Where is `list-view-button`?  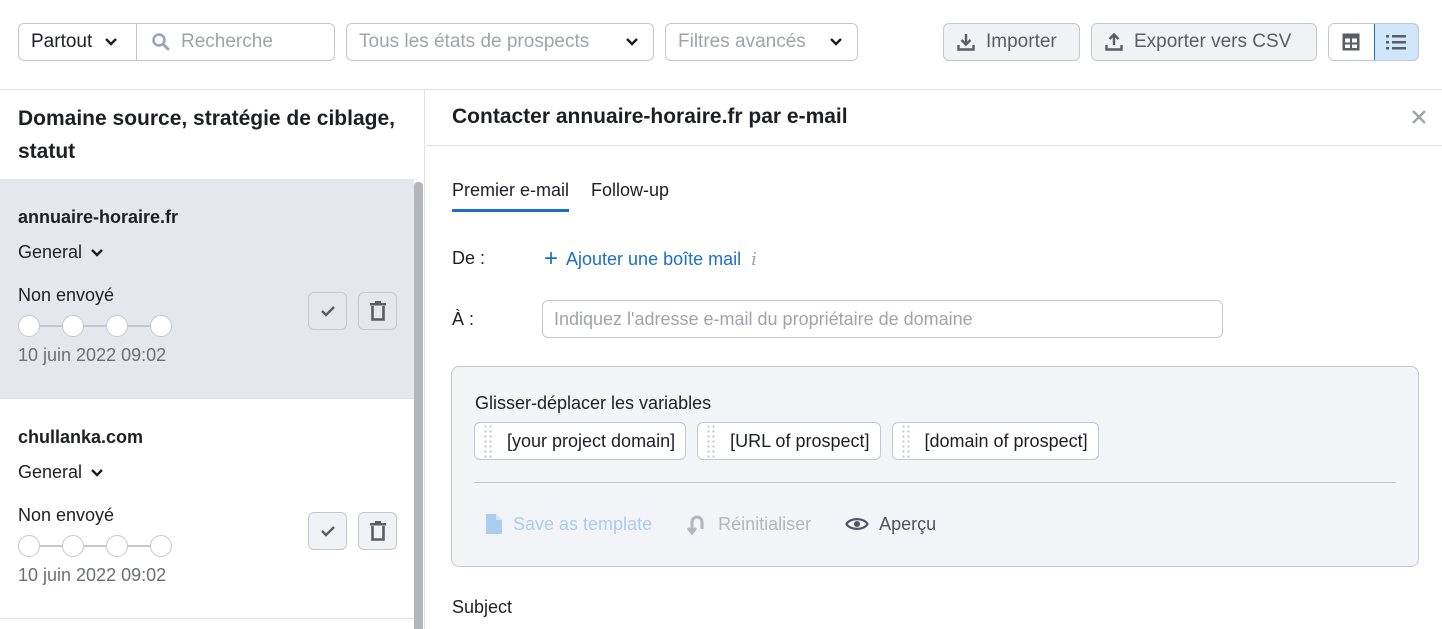 list-view-button is located at coordinates (1395, 42).